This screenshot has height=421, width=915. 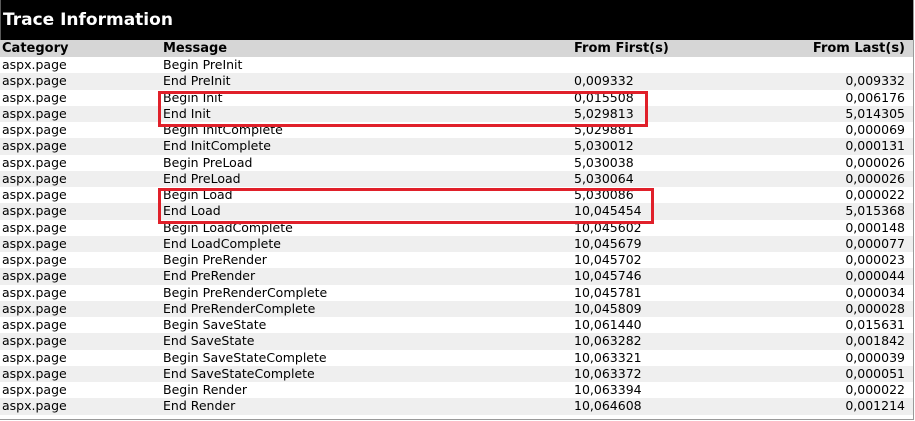 What do you see at coordinates (604, 81) in the screenshot?
I see `cell-from-first: 0,009332` at bounding box center [604, 81].